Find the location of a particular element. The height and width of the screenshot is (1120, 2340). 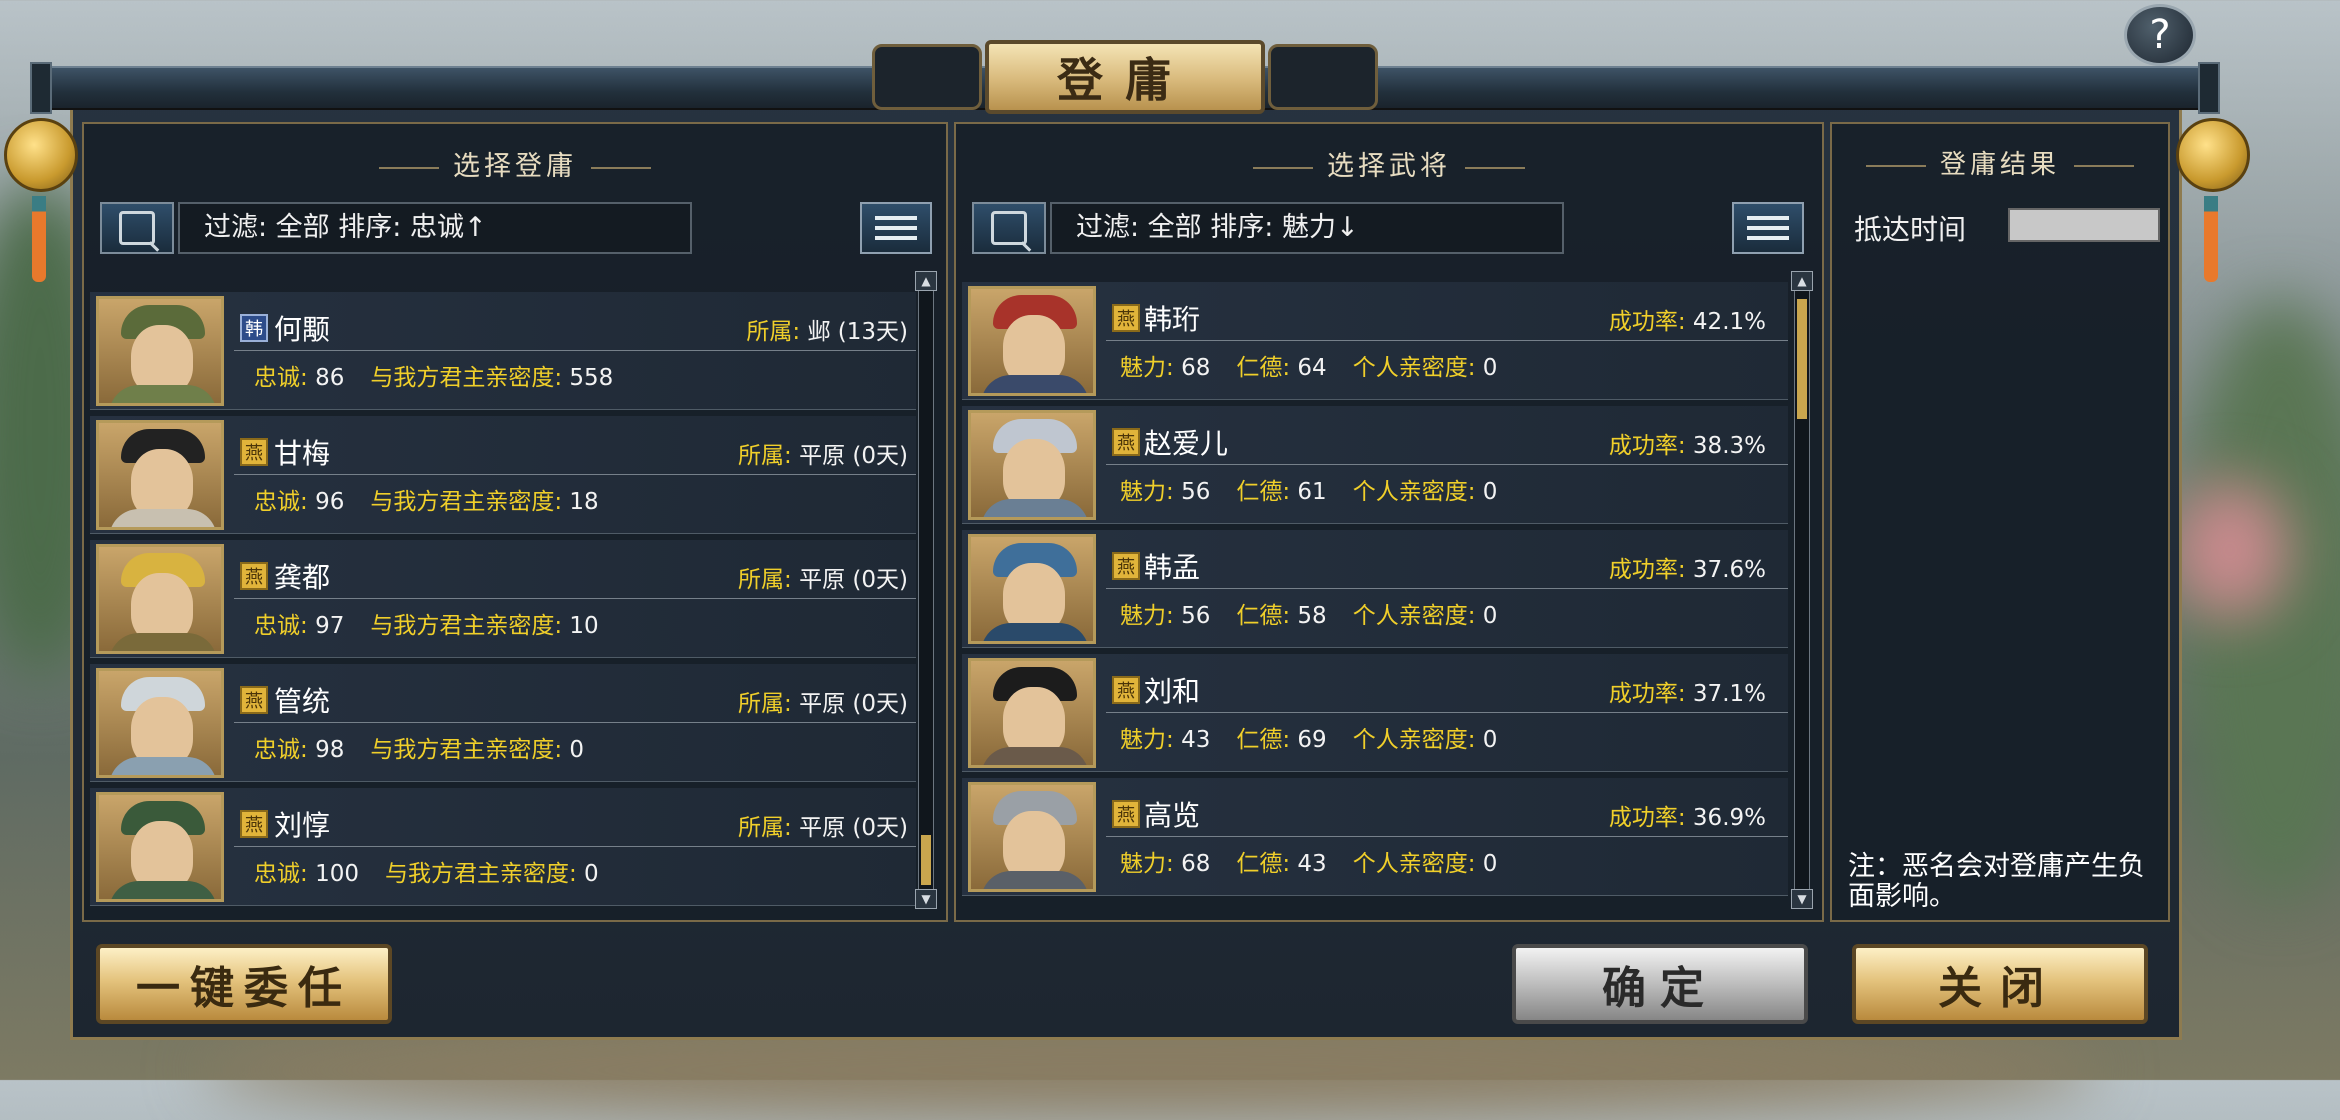

officer-name: 龚都 is located at coordinates (302, 577).